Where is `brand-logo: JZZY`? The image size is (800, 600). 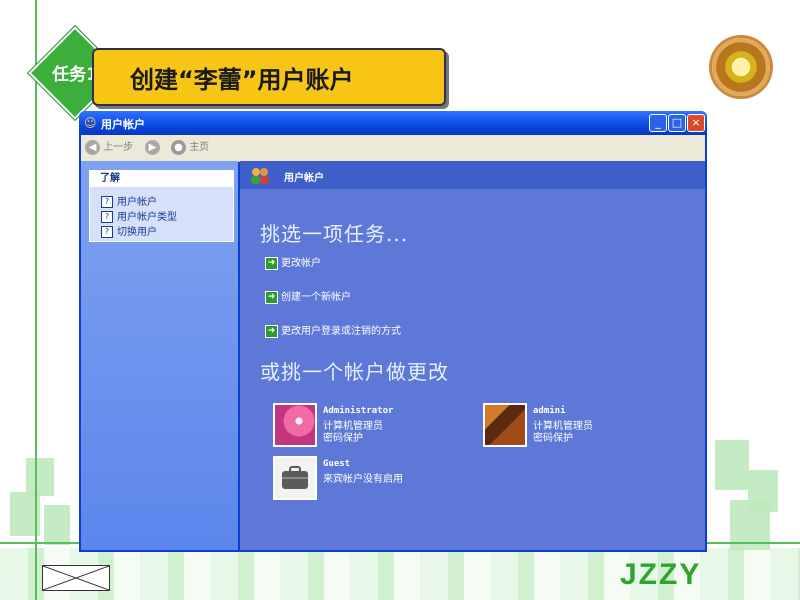 brand-logo: JZZY is located at coordinates (661, 574).